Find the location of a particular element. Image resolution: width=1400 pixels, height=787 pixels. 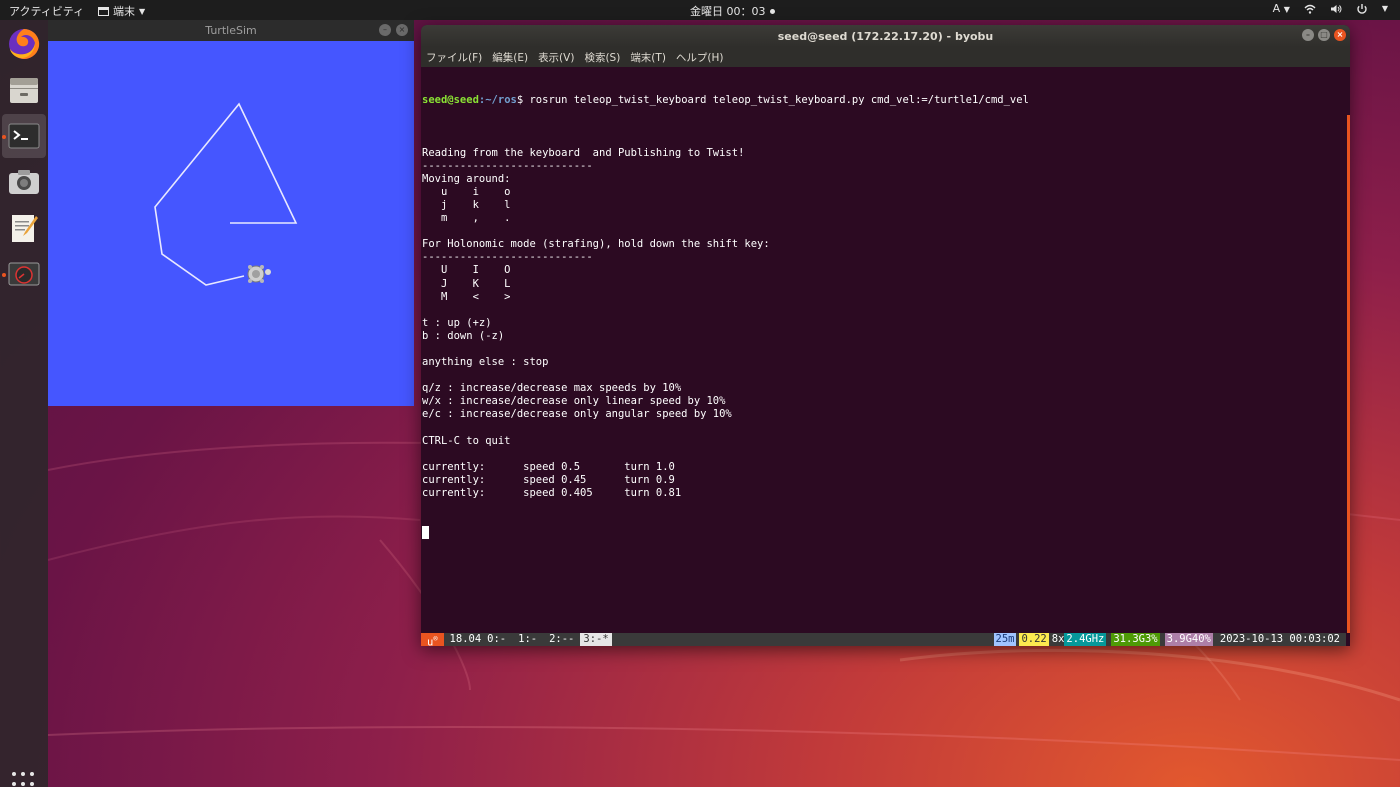

terminal-line: u i o is located at coordinates (466, 191).